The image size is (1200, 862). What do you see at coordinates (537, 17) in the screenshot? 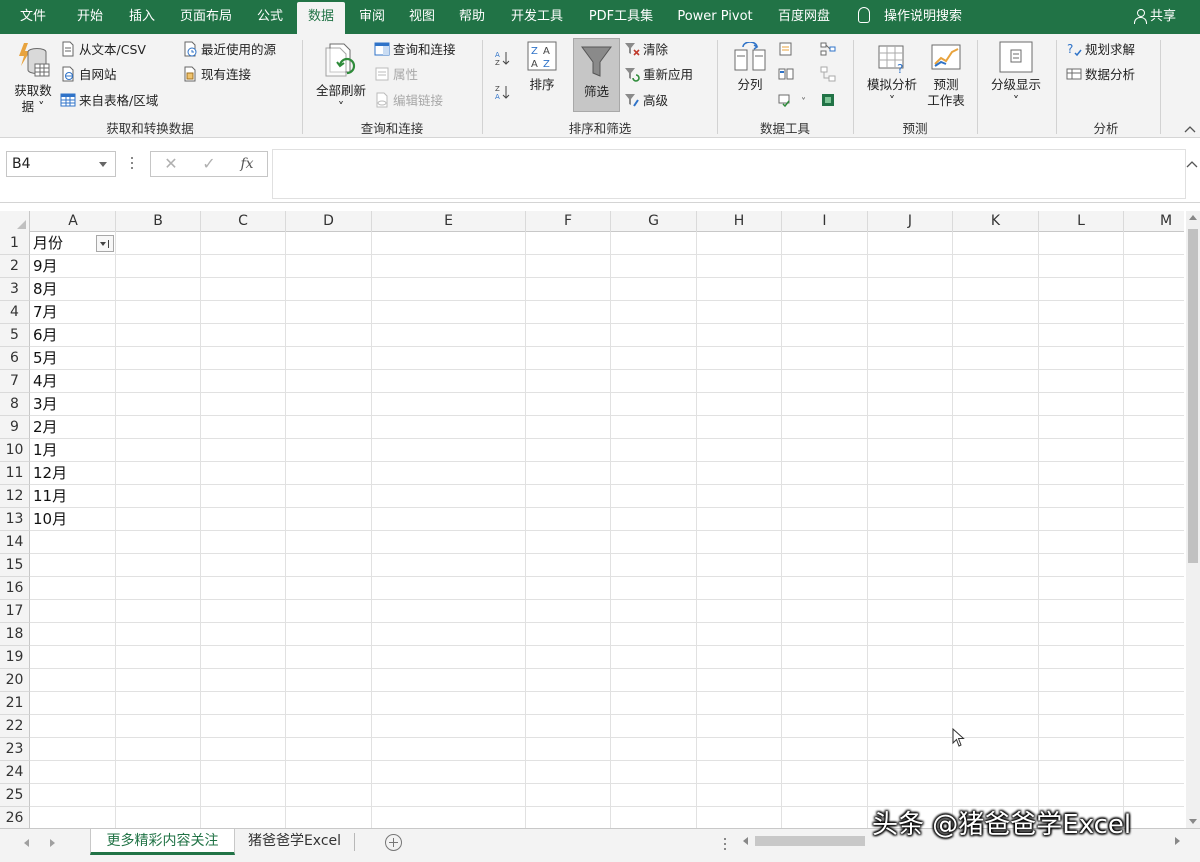
I see `tab-developer: 开发工具` at bounding box center [537, 17].